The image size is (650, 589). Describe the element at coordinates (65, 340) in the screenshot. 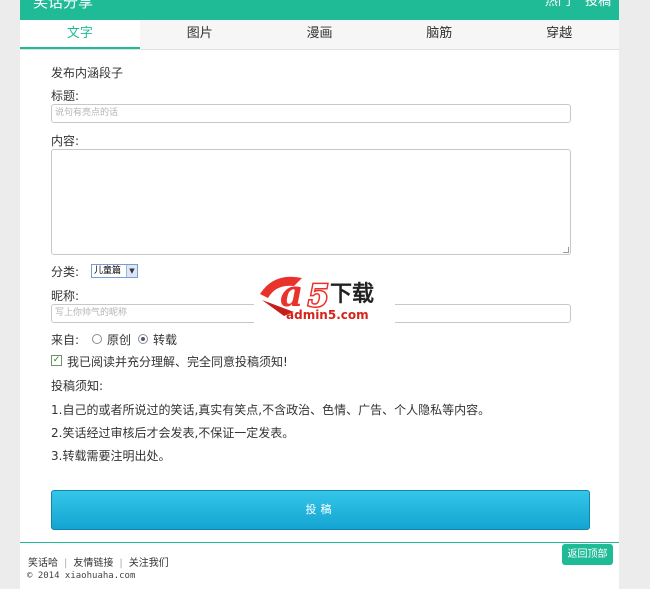

I see `source-label: 来自:` at that location.